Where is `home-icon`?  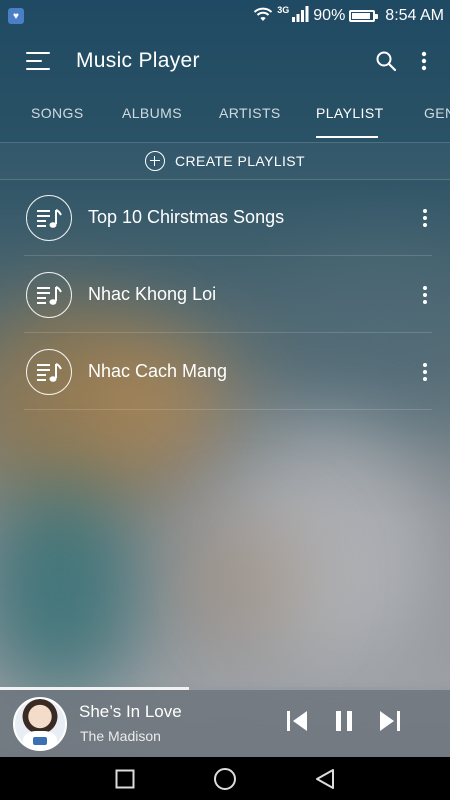
home-icon is located at coordinates (225, 779).